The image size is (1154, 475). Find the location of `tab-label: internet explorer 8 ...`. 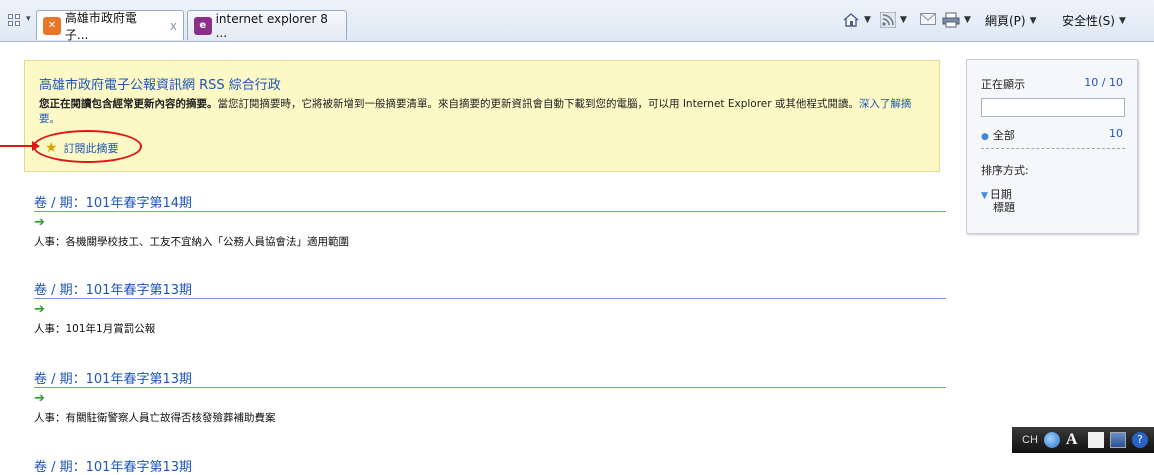

tab-label: internet explorer 8 ... is located at coordinates (271, 25).